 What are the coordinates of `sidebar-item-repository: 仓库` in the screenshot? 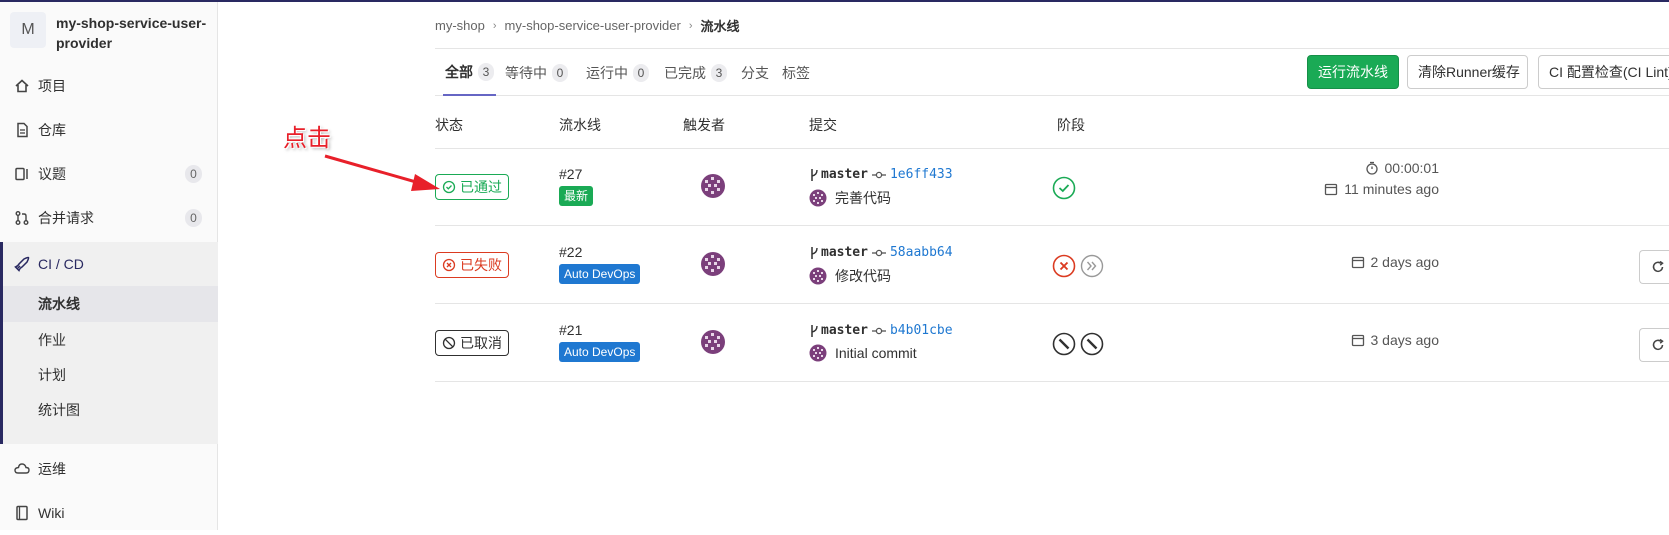 It's located at (109, 130).